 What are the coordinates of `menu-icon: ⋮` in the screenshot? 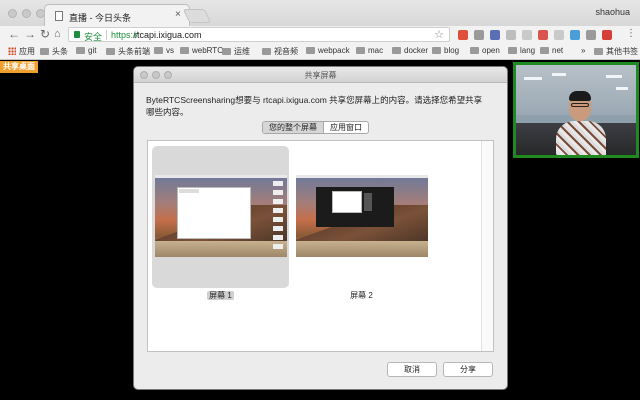 It's located at (631, 34).